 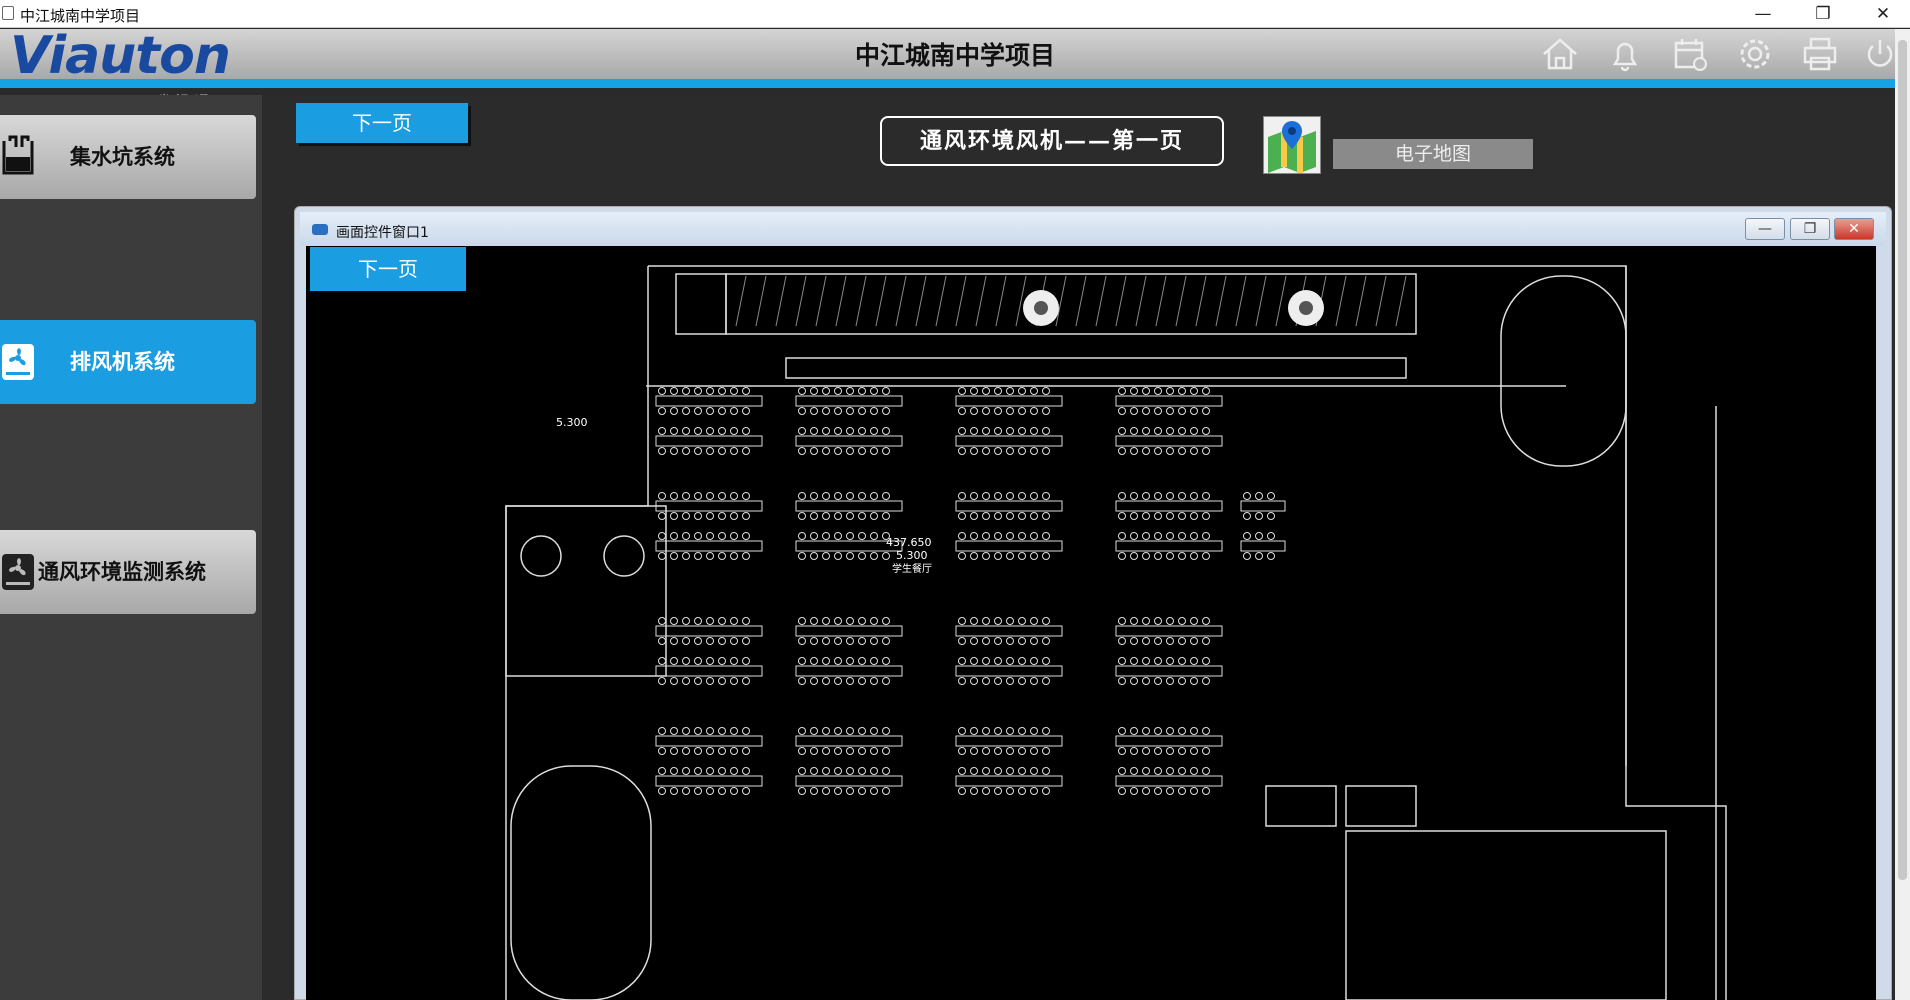 What do you see at coordinates (128, 572) in the screenshot?
I see `sidebar-item-ventilation-monitoring: 通风环境监测系统` at bounding box center [128, 572].